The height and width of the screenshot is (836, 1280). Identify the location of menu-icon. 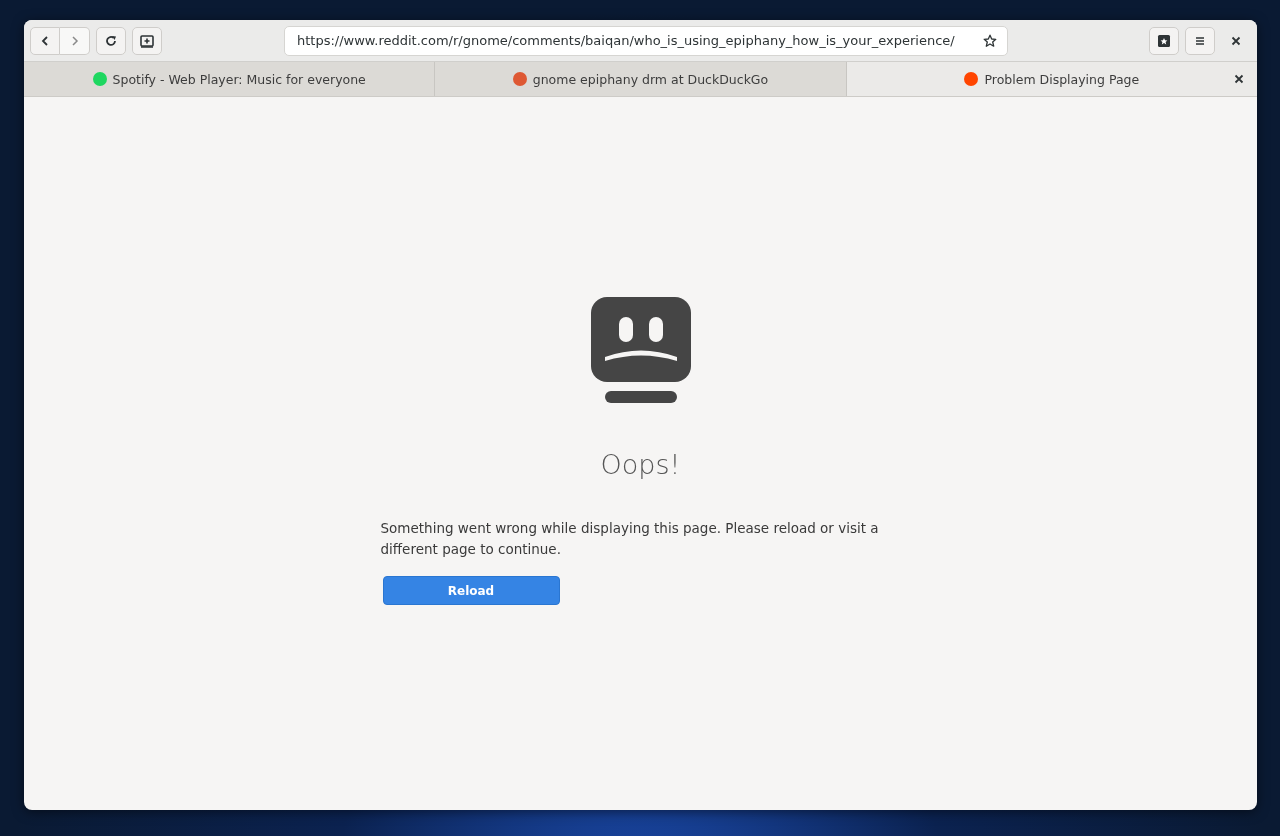
(1200, 40).